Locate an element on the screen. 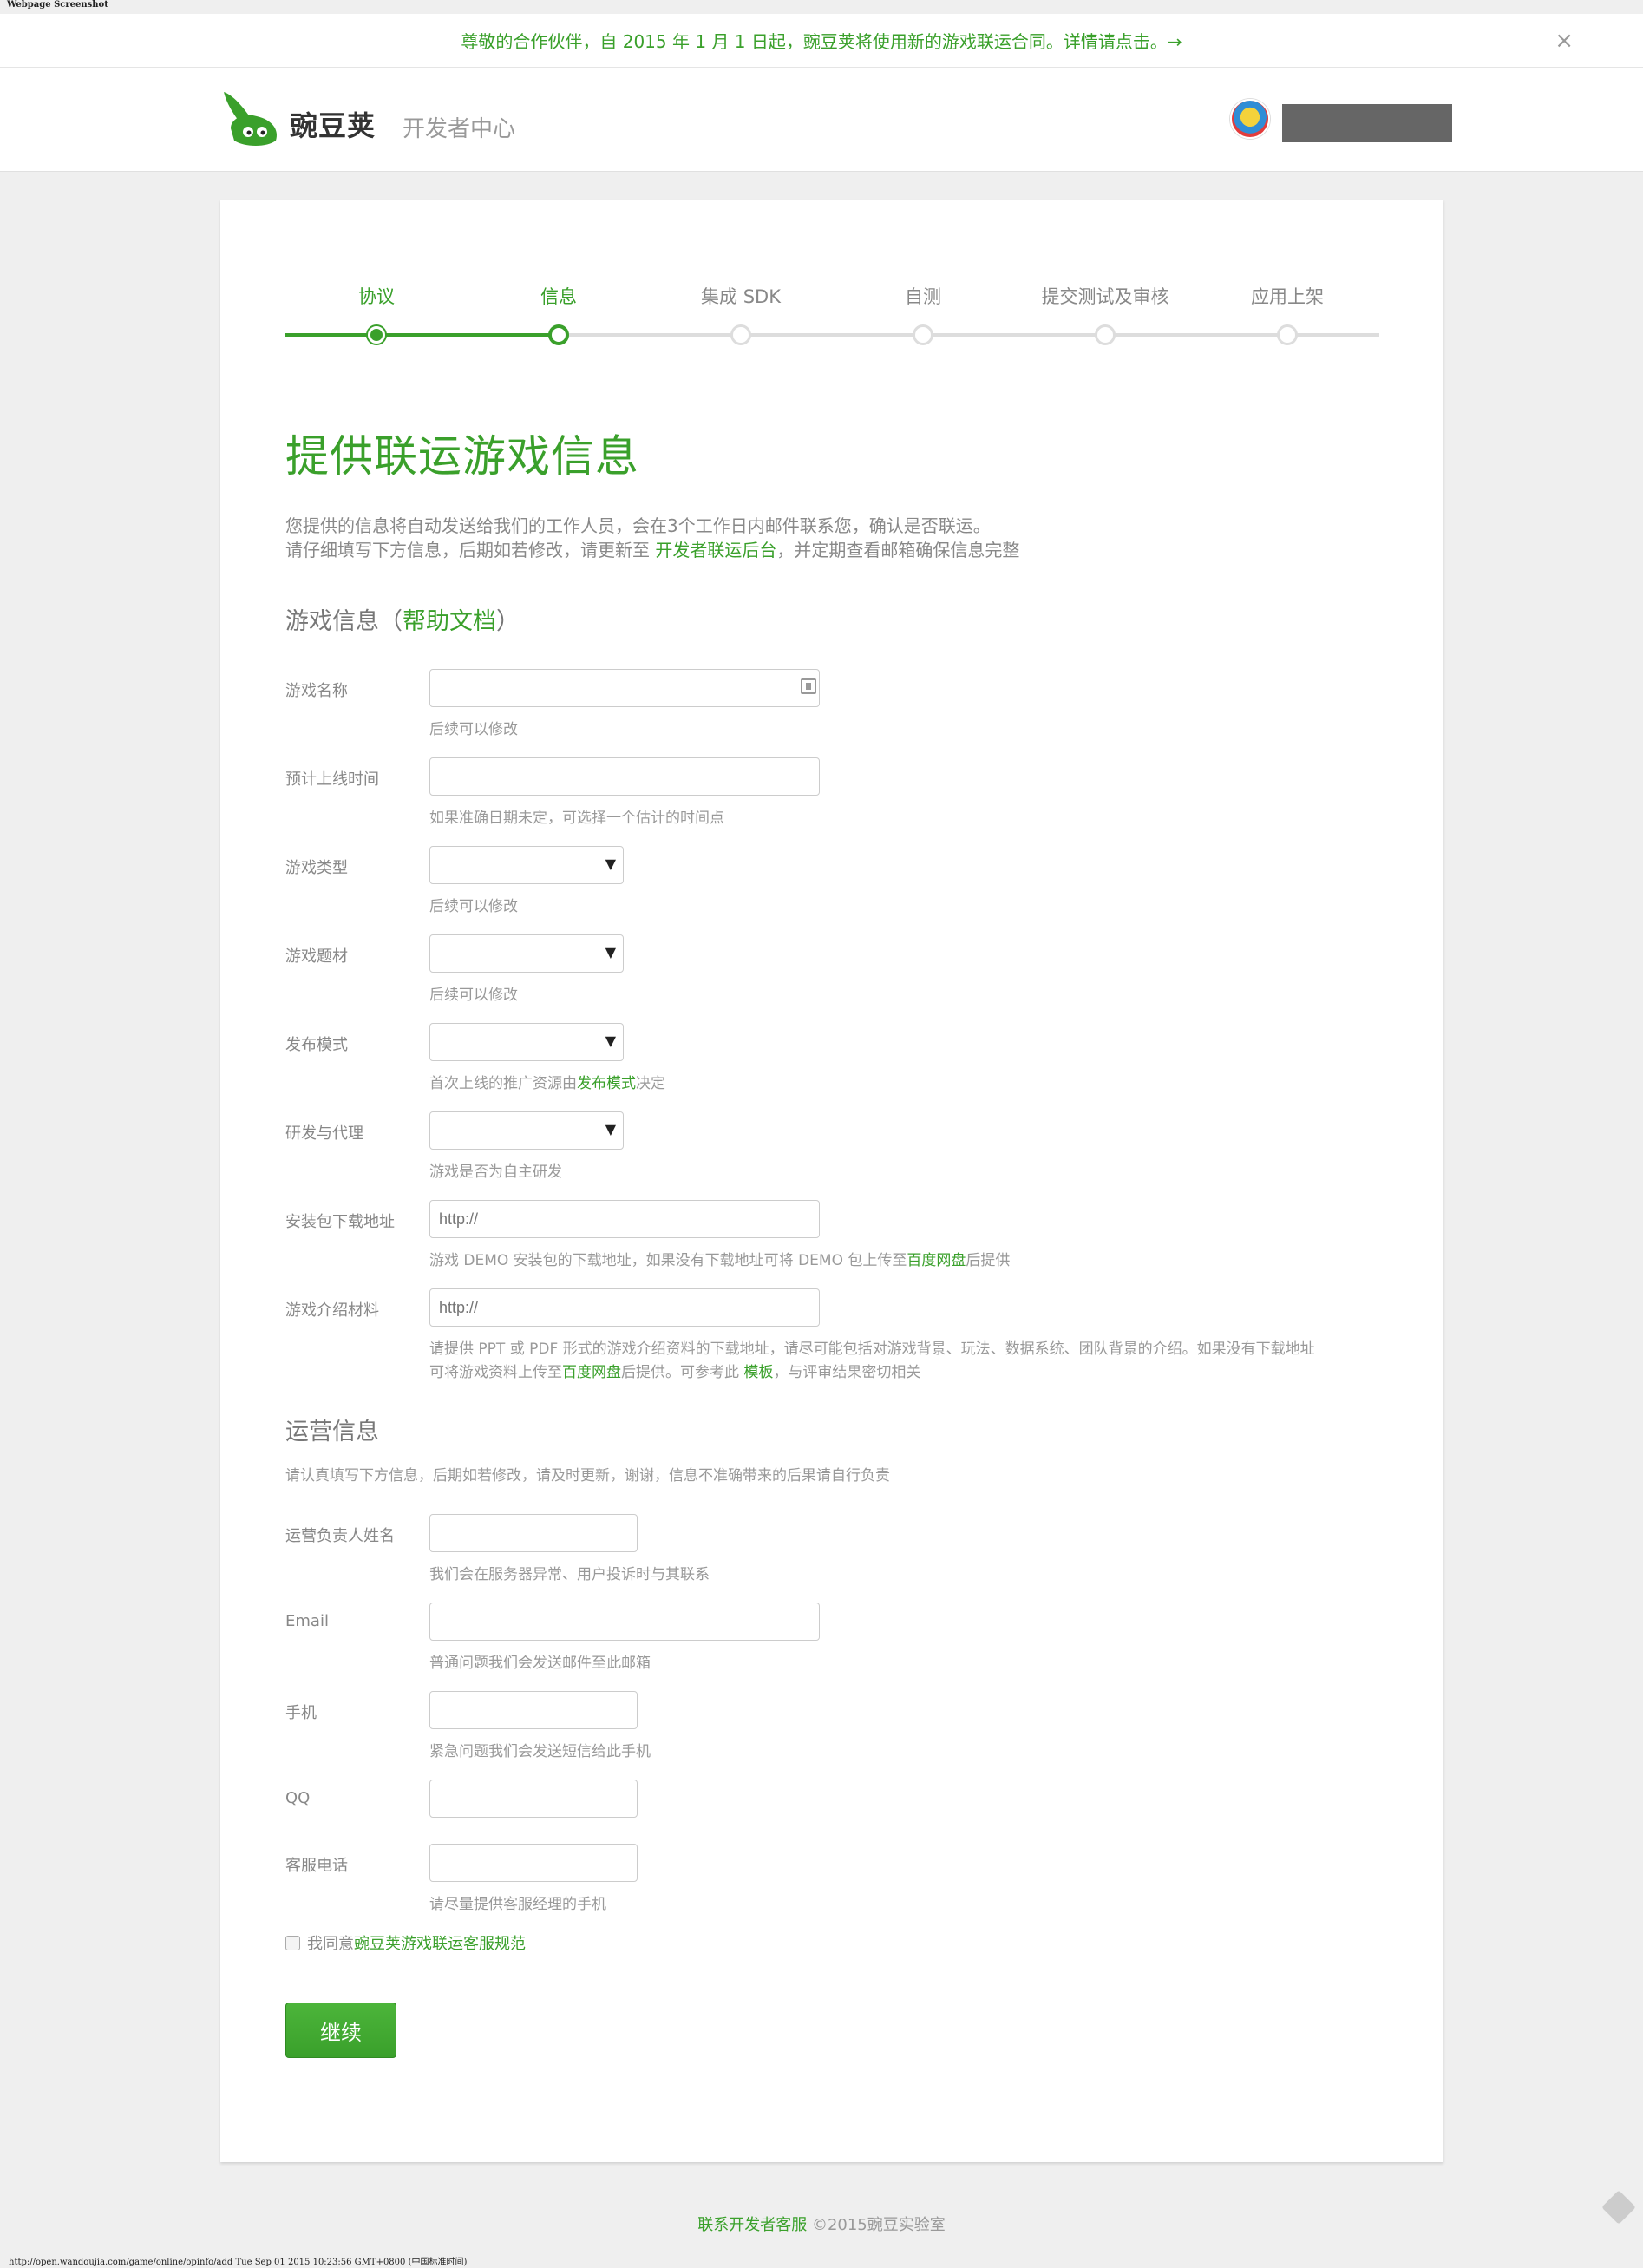 The image size is (1643, 2268). game-type-select: ▼ is located at coordinates (526, 865).